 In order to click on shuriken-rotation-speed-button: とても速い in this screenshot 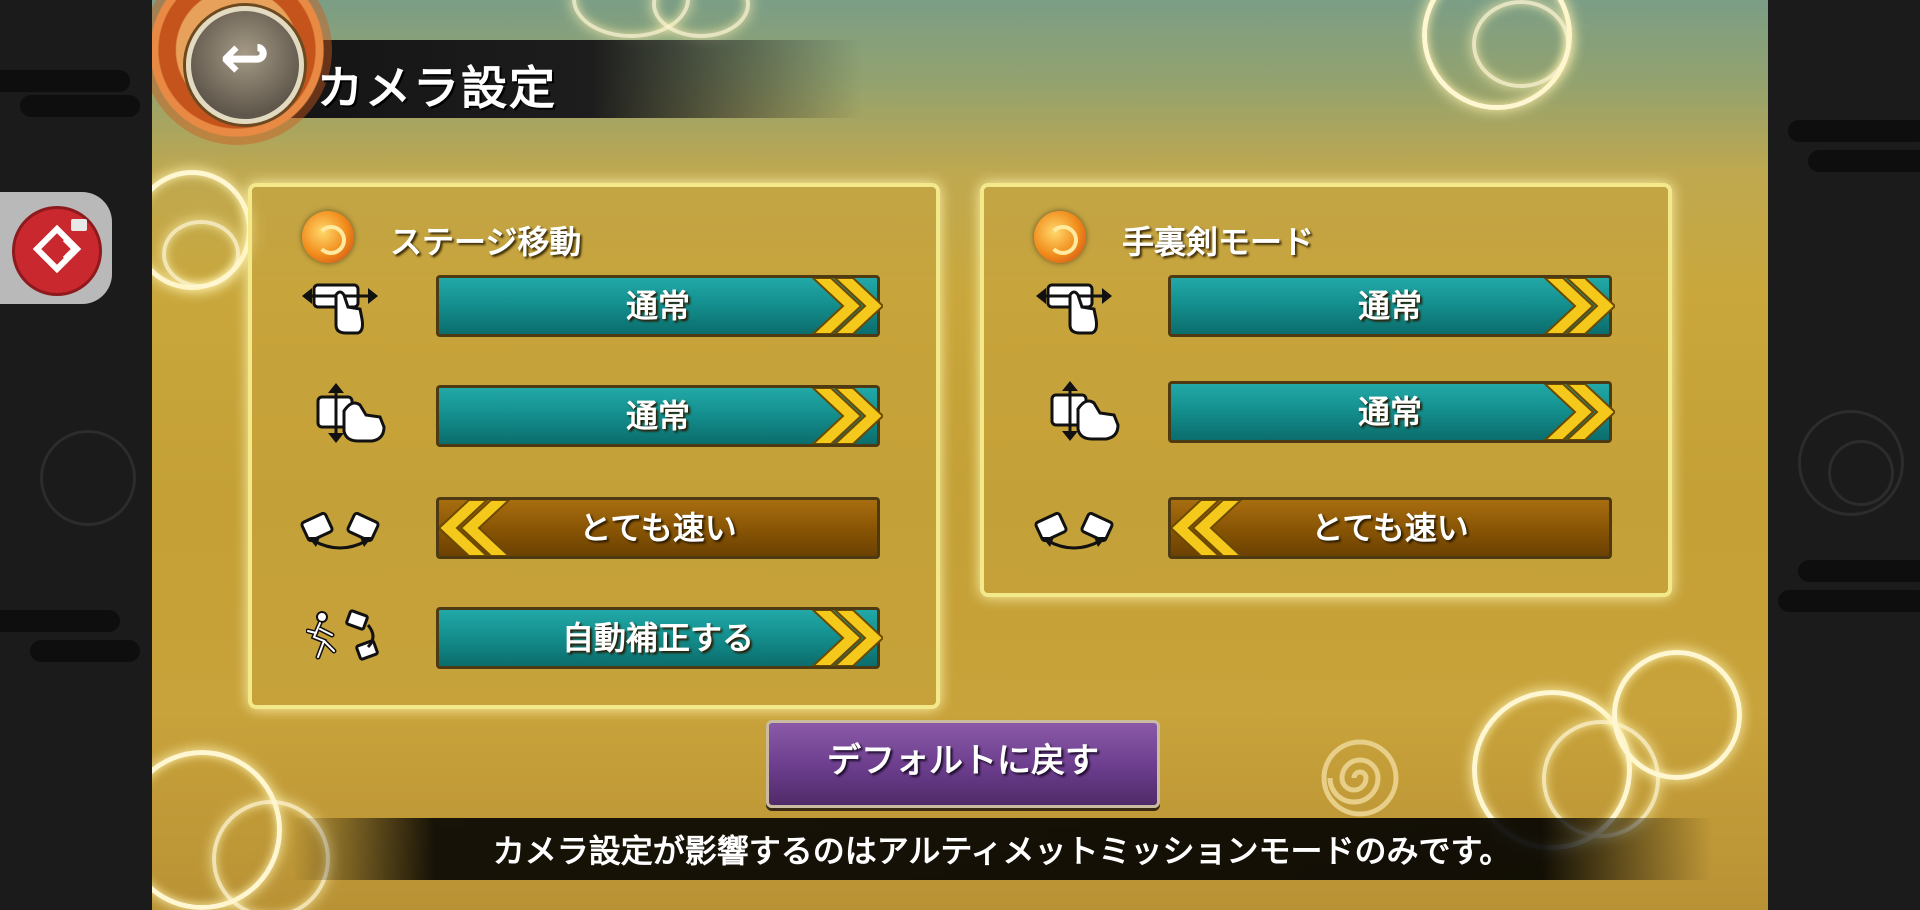, I will do `click(1390, 528)`.